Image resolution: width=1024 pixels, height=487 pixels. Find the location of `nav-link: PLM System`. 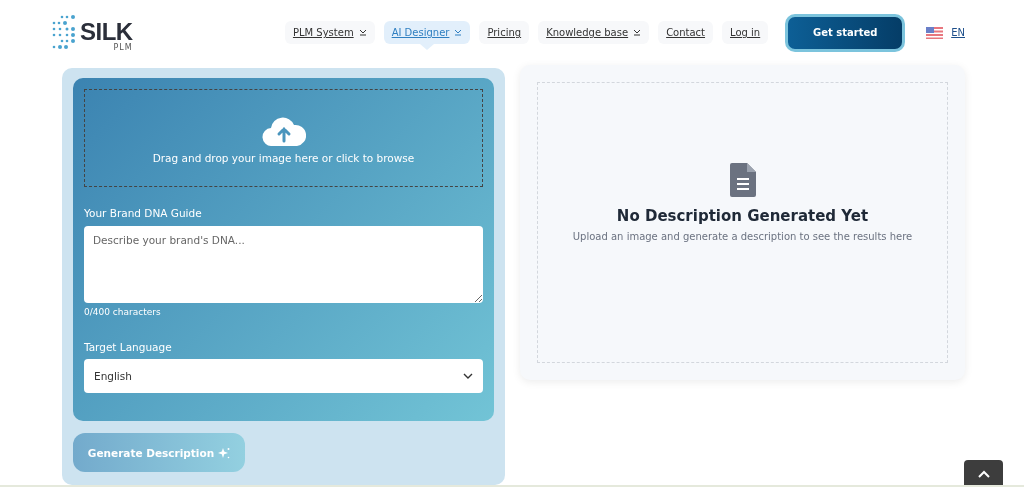

nav-link: PLM System is located at coordinates (329, 32).